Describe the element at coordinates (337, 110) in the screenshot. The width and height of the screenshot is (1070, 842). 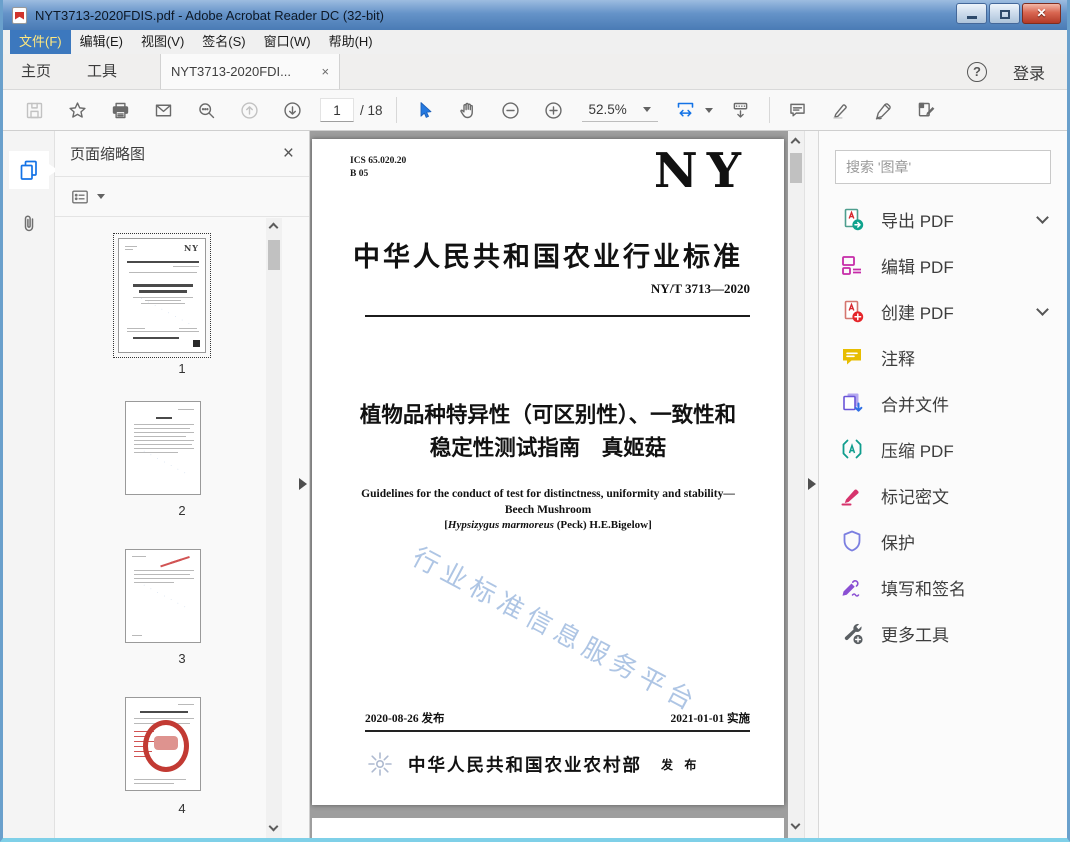
I see `page-number-input` at that location.